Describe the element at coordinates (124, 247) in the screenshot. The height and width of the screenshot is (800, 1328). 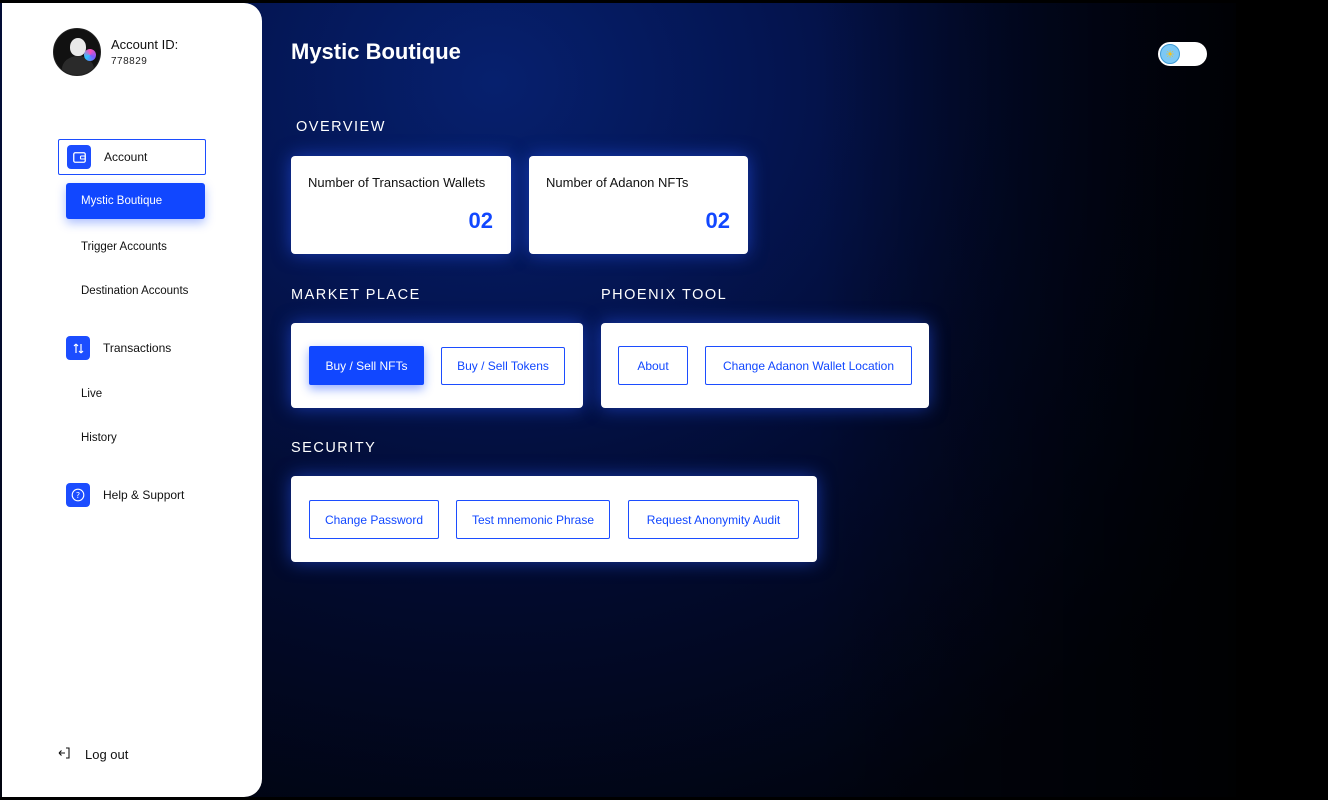
I see `sidebar-item-trigger-accounts: Trigger Accounts` at that location.